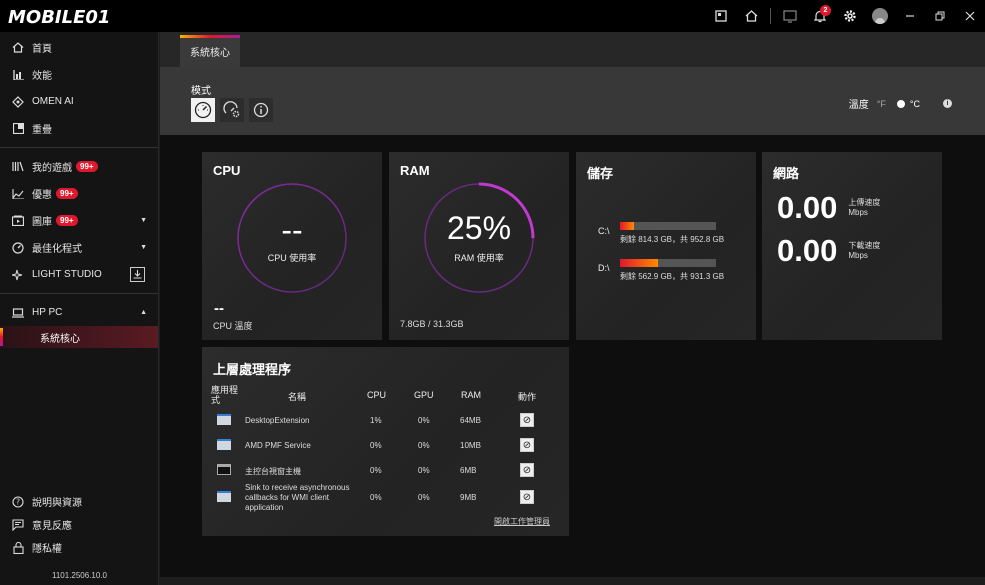 This screenshot has width=985, height=585. I want to click on mode-performance-button, so click(203, 110).